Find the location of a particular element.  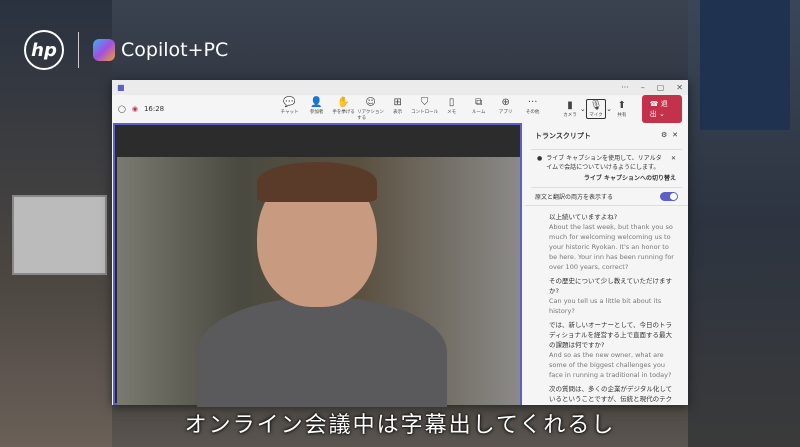

tool-apps: ⊕ アプリ is located at coordinates (505, 109).